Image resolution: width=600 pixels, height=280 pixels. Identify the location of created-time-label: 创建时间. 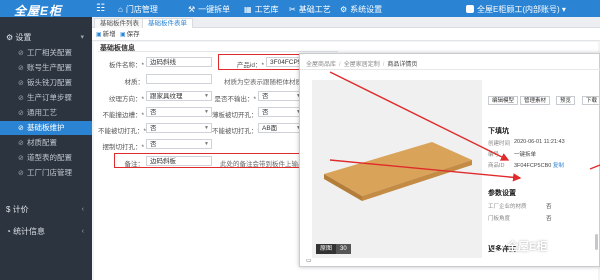
(499, 144).